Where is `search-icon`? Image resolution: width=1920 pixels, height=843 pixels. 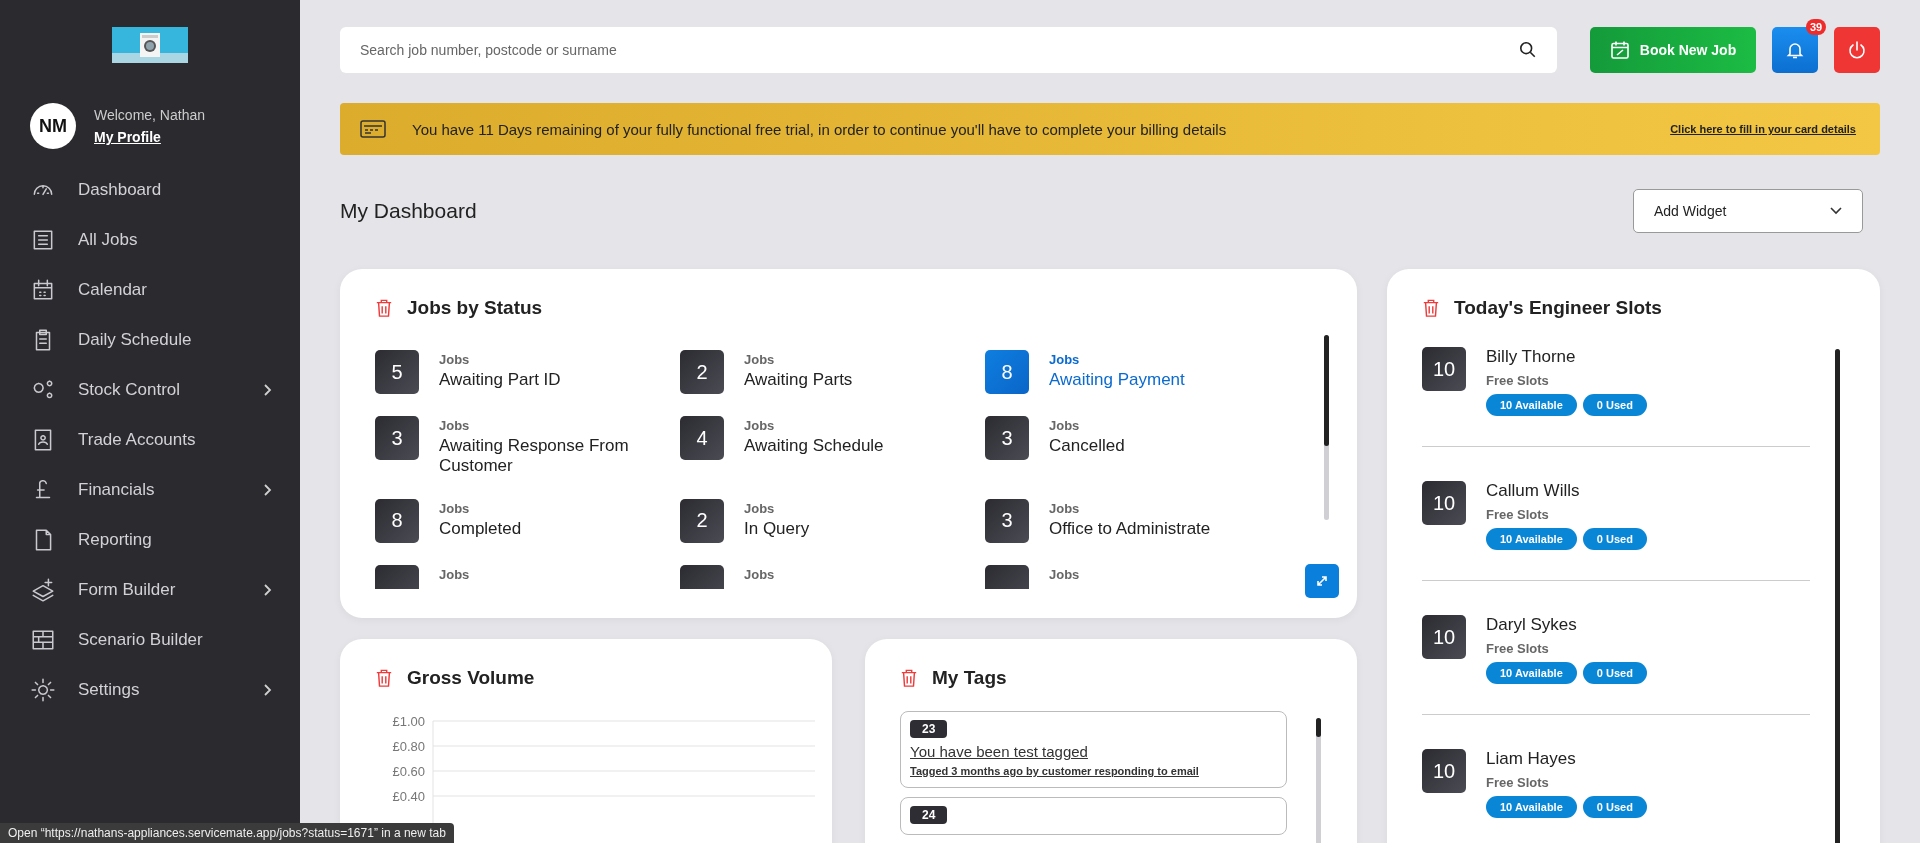
search-icon is located at coordinates (1528, 50).